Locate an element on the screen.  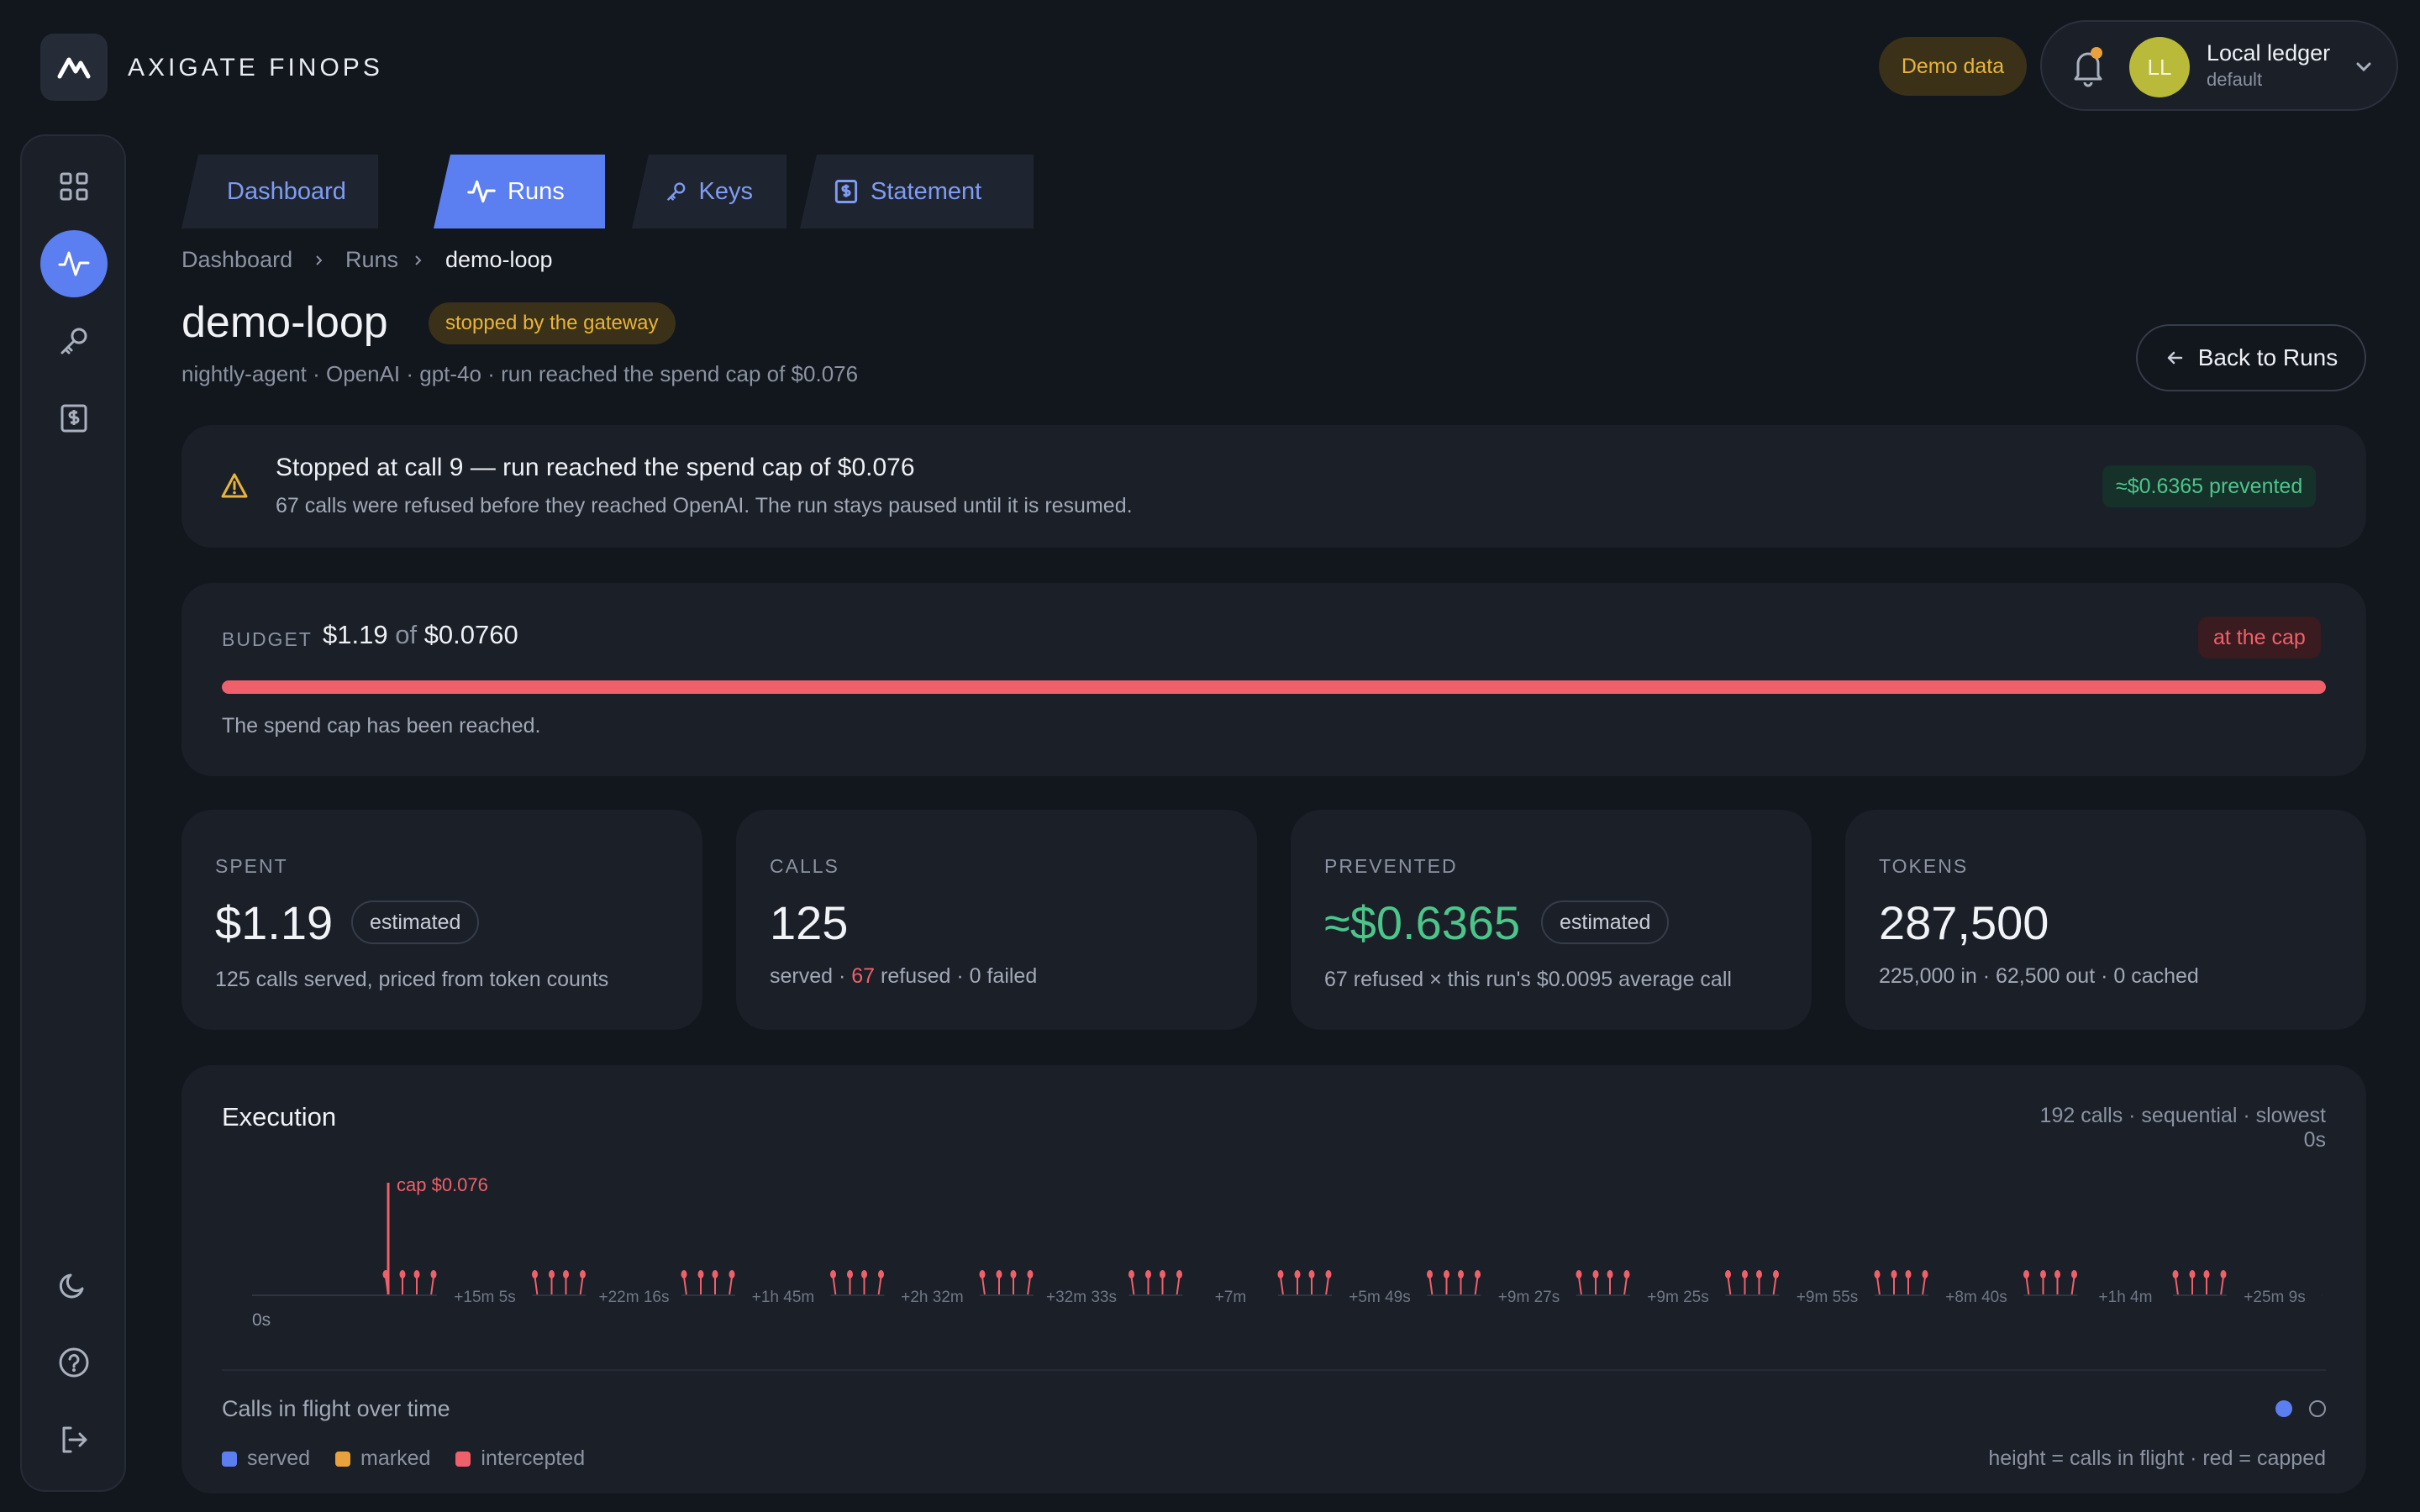
execution-meta: 192 calls · sequential · slowest 0s is located at coordinates (2182, 1128).